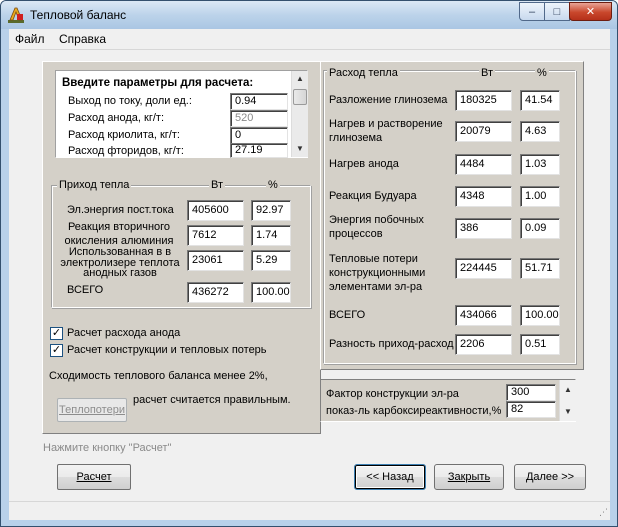  What do you see at coordinates (483, 268) in the screenshot?
I see `expense-construction-loss-w: 224445` at bounding box center [483, 268].